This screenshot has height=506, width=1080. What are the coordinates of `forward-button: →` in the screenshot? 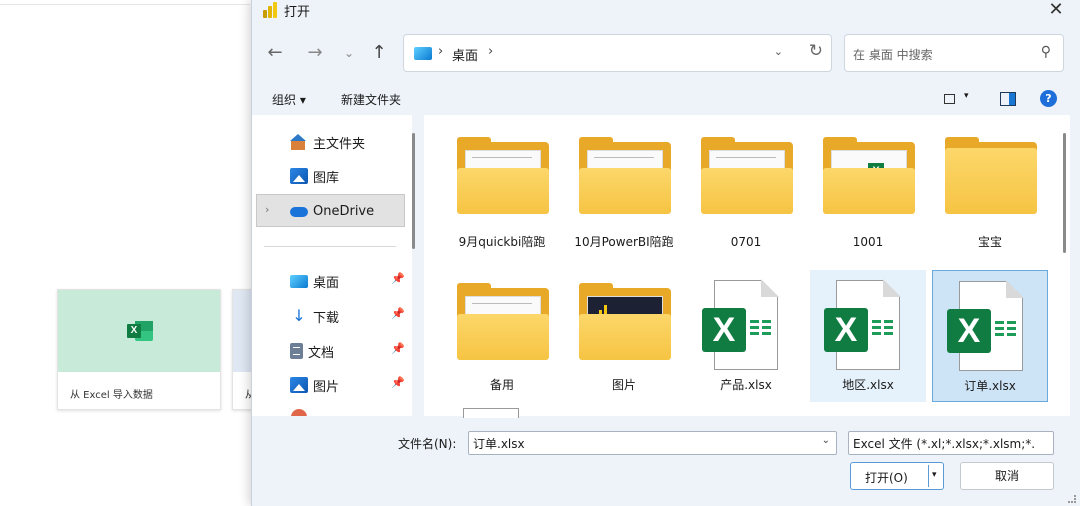 It's located at (315, 53).